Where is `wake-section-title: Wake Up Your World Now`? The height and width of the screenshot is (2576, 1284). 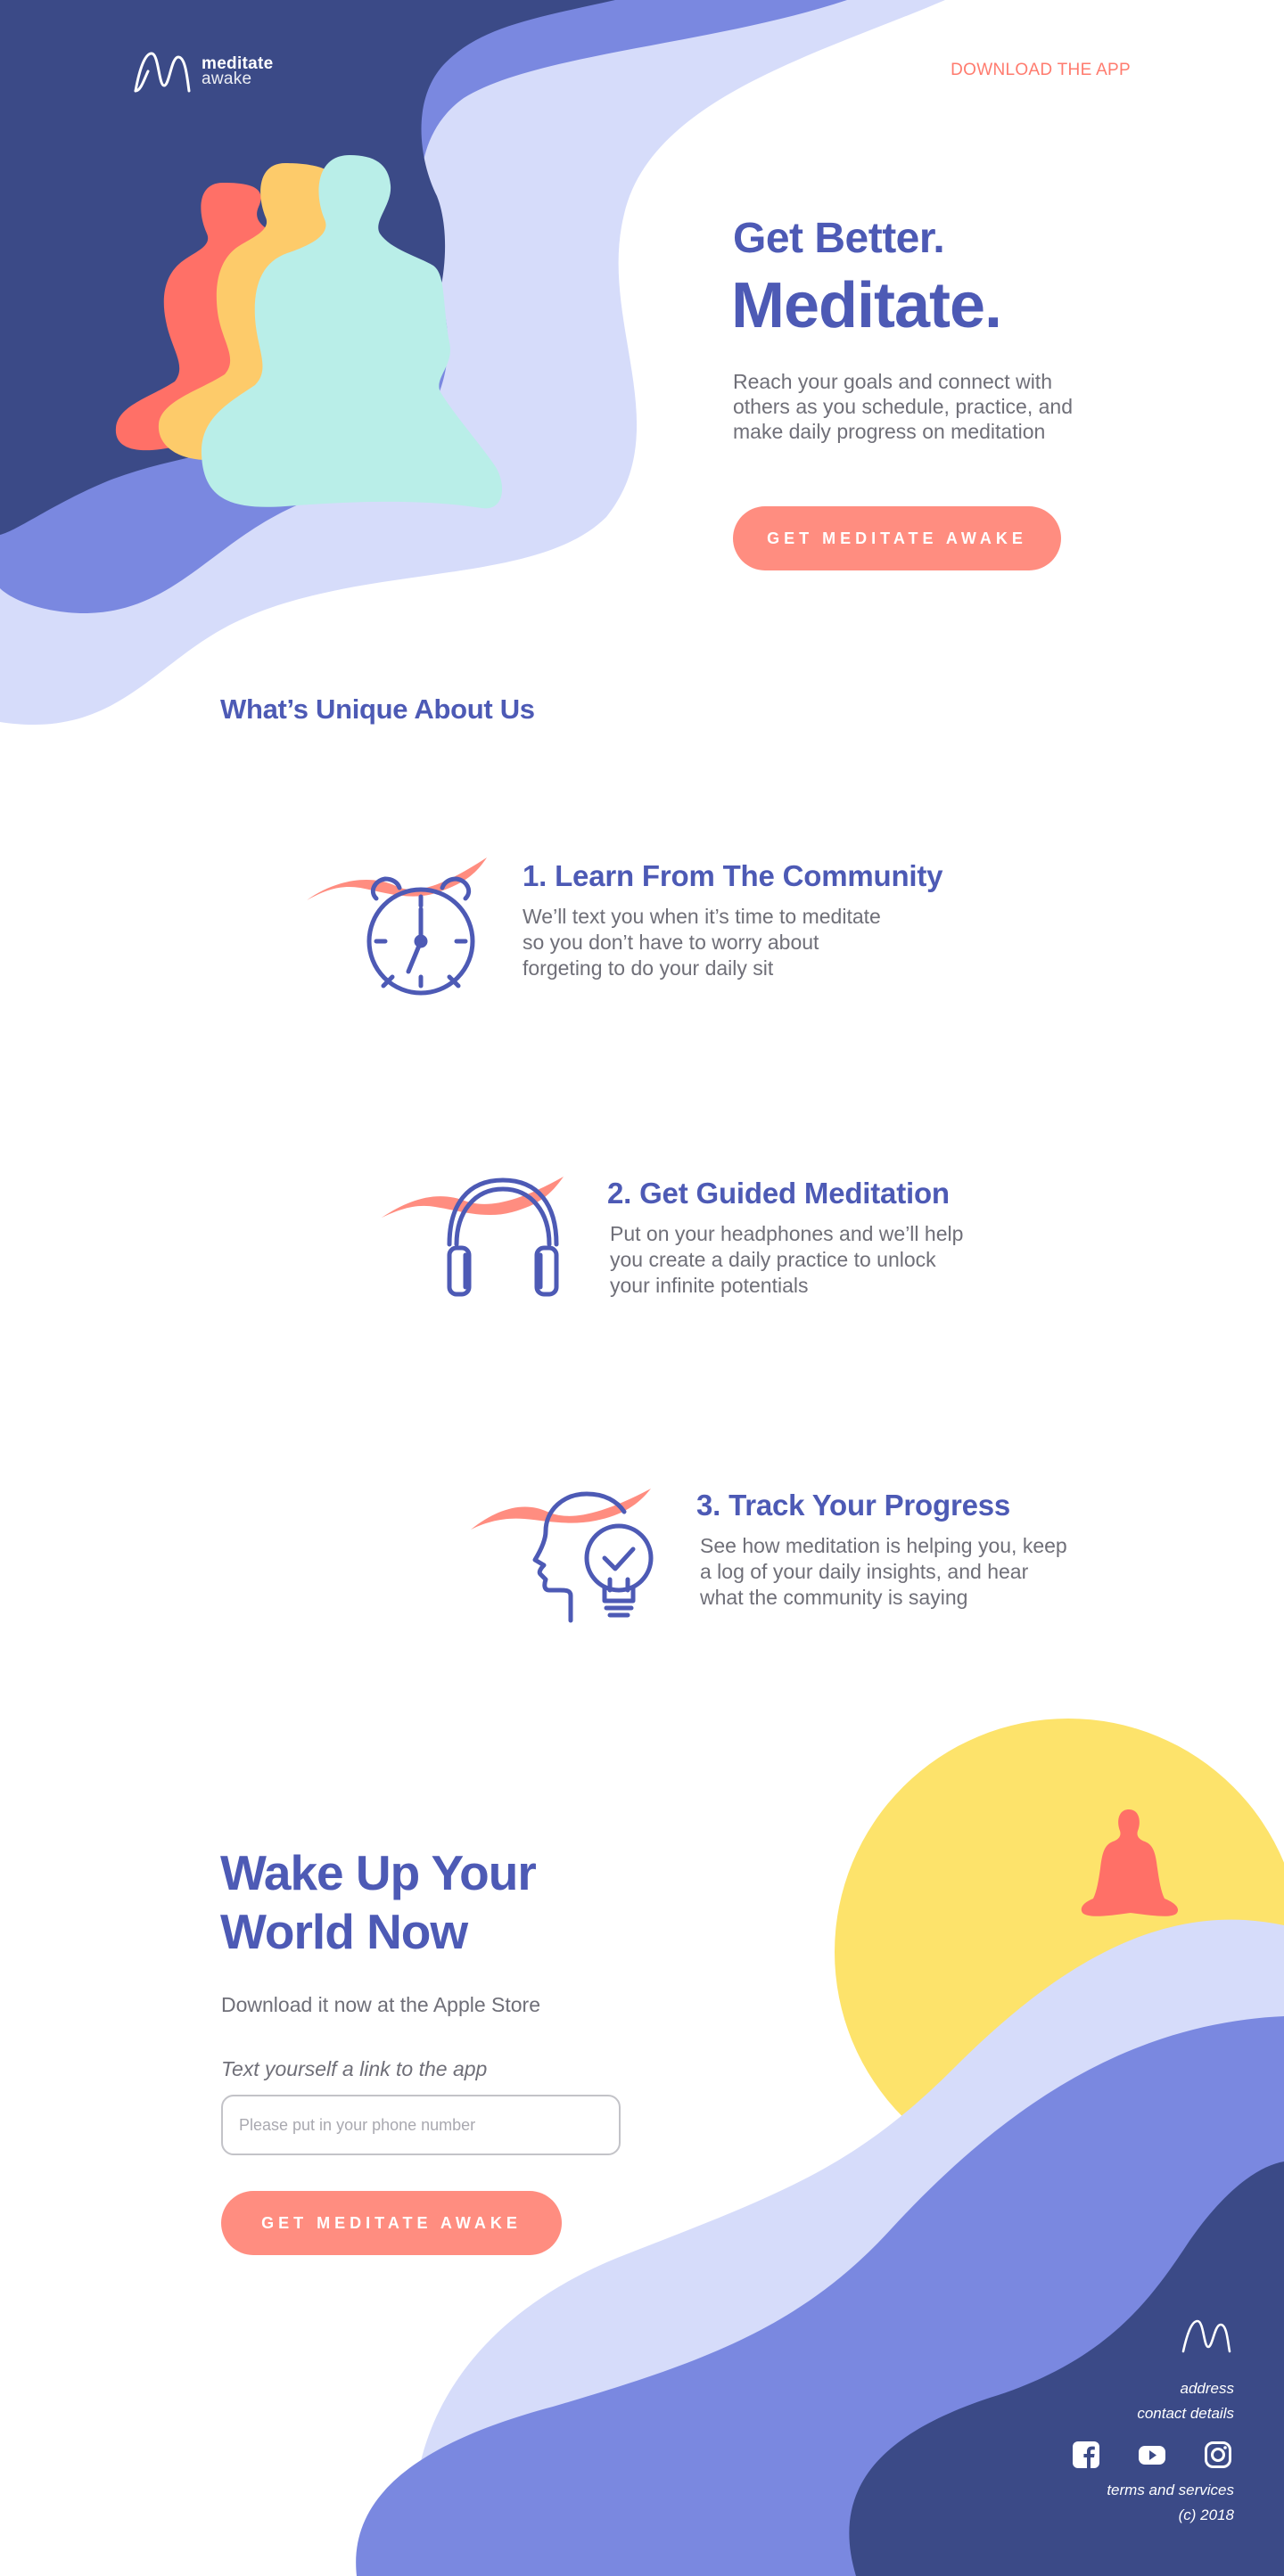 wake-section-title: Wake Up Your World Now is located at coordinates (378, 1902).